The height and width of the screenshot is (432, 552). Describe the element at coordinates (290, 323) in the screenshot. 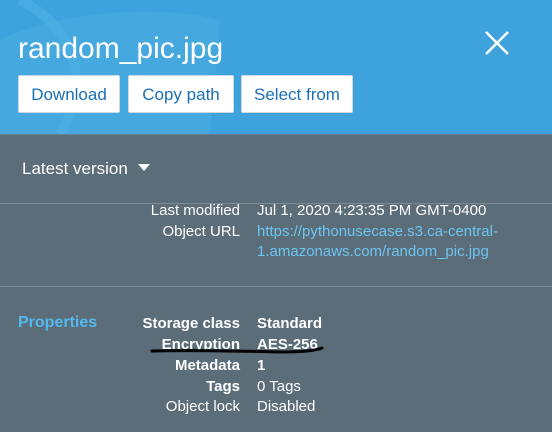

I see `storage-class-value: Standard` at that location.